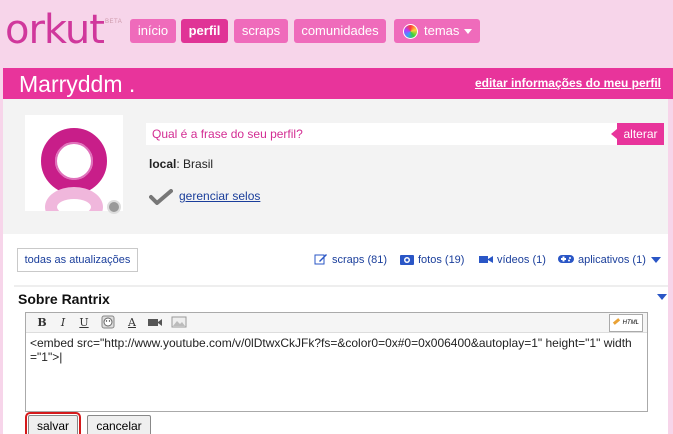  Describe the element at coordinates (42, 323) in the screenshot. I see `bold-button: B` at that location.